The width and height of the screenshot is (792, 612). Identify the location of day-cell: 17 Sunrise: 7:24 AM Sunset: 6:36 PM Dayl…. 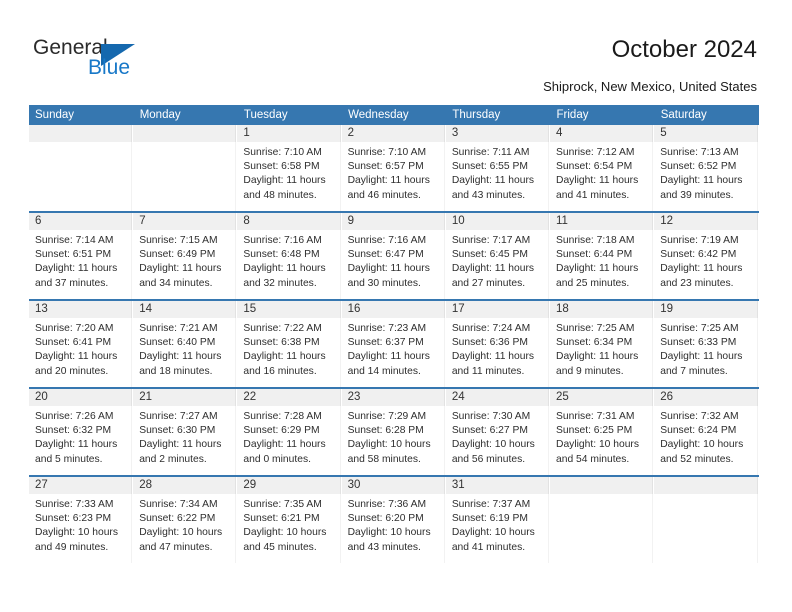
(498, 343).